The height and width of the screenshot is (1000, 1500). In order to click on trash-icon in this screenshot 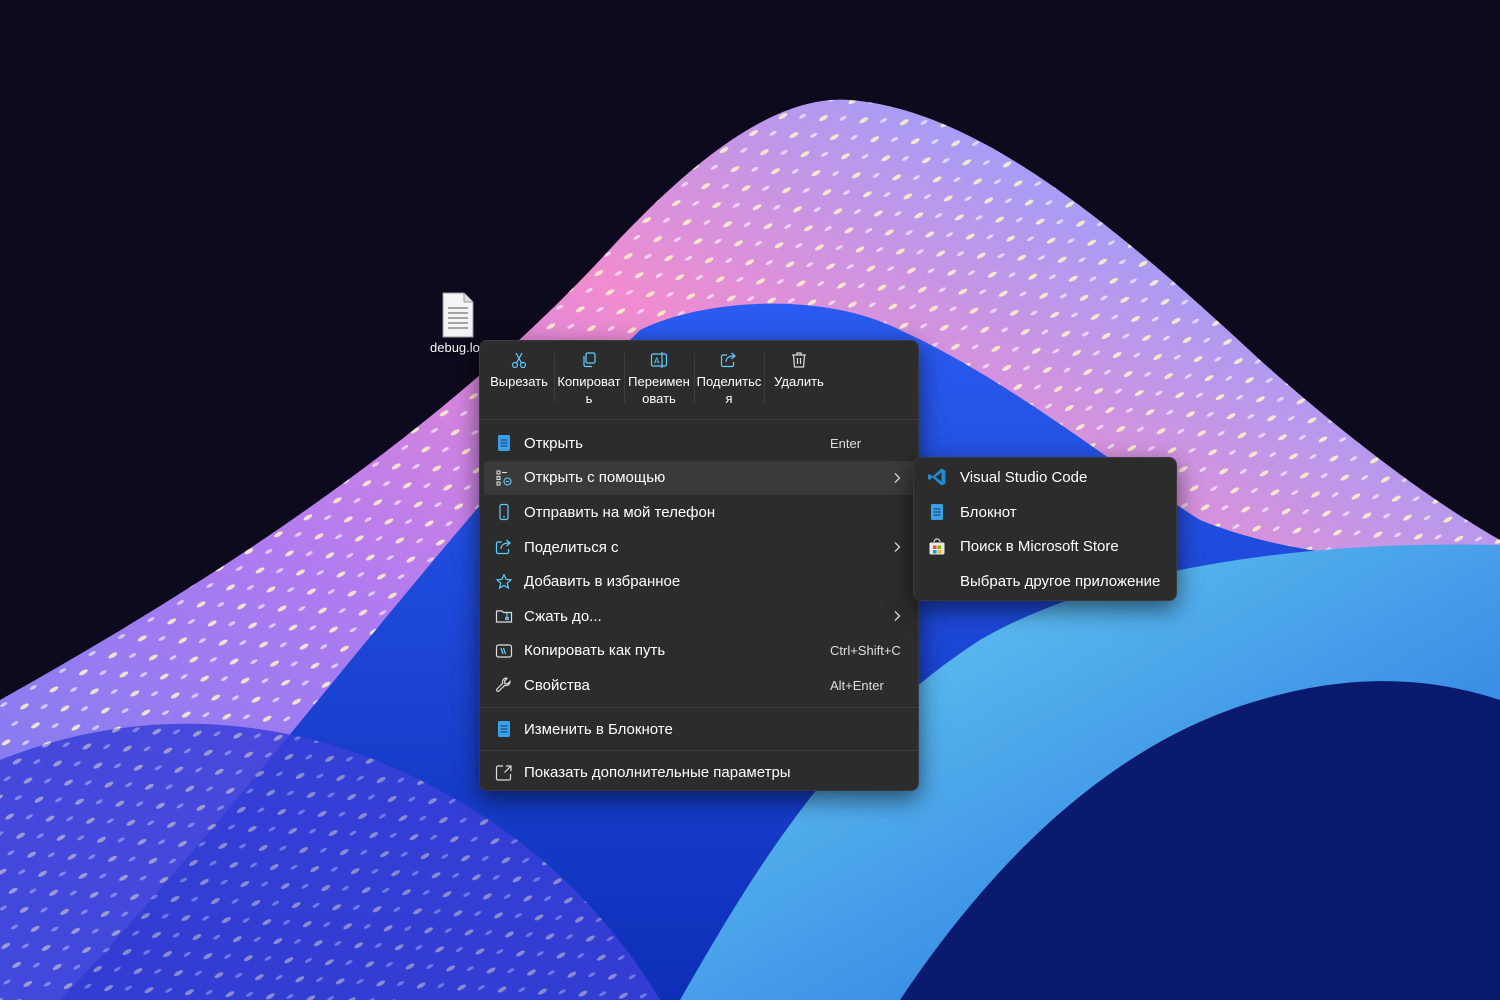, I will do `click(799, 360)`.